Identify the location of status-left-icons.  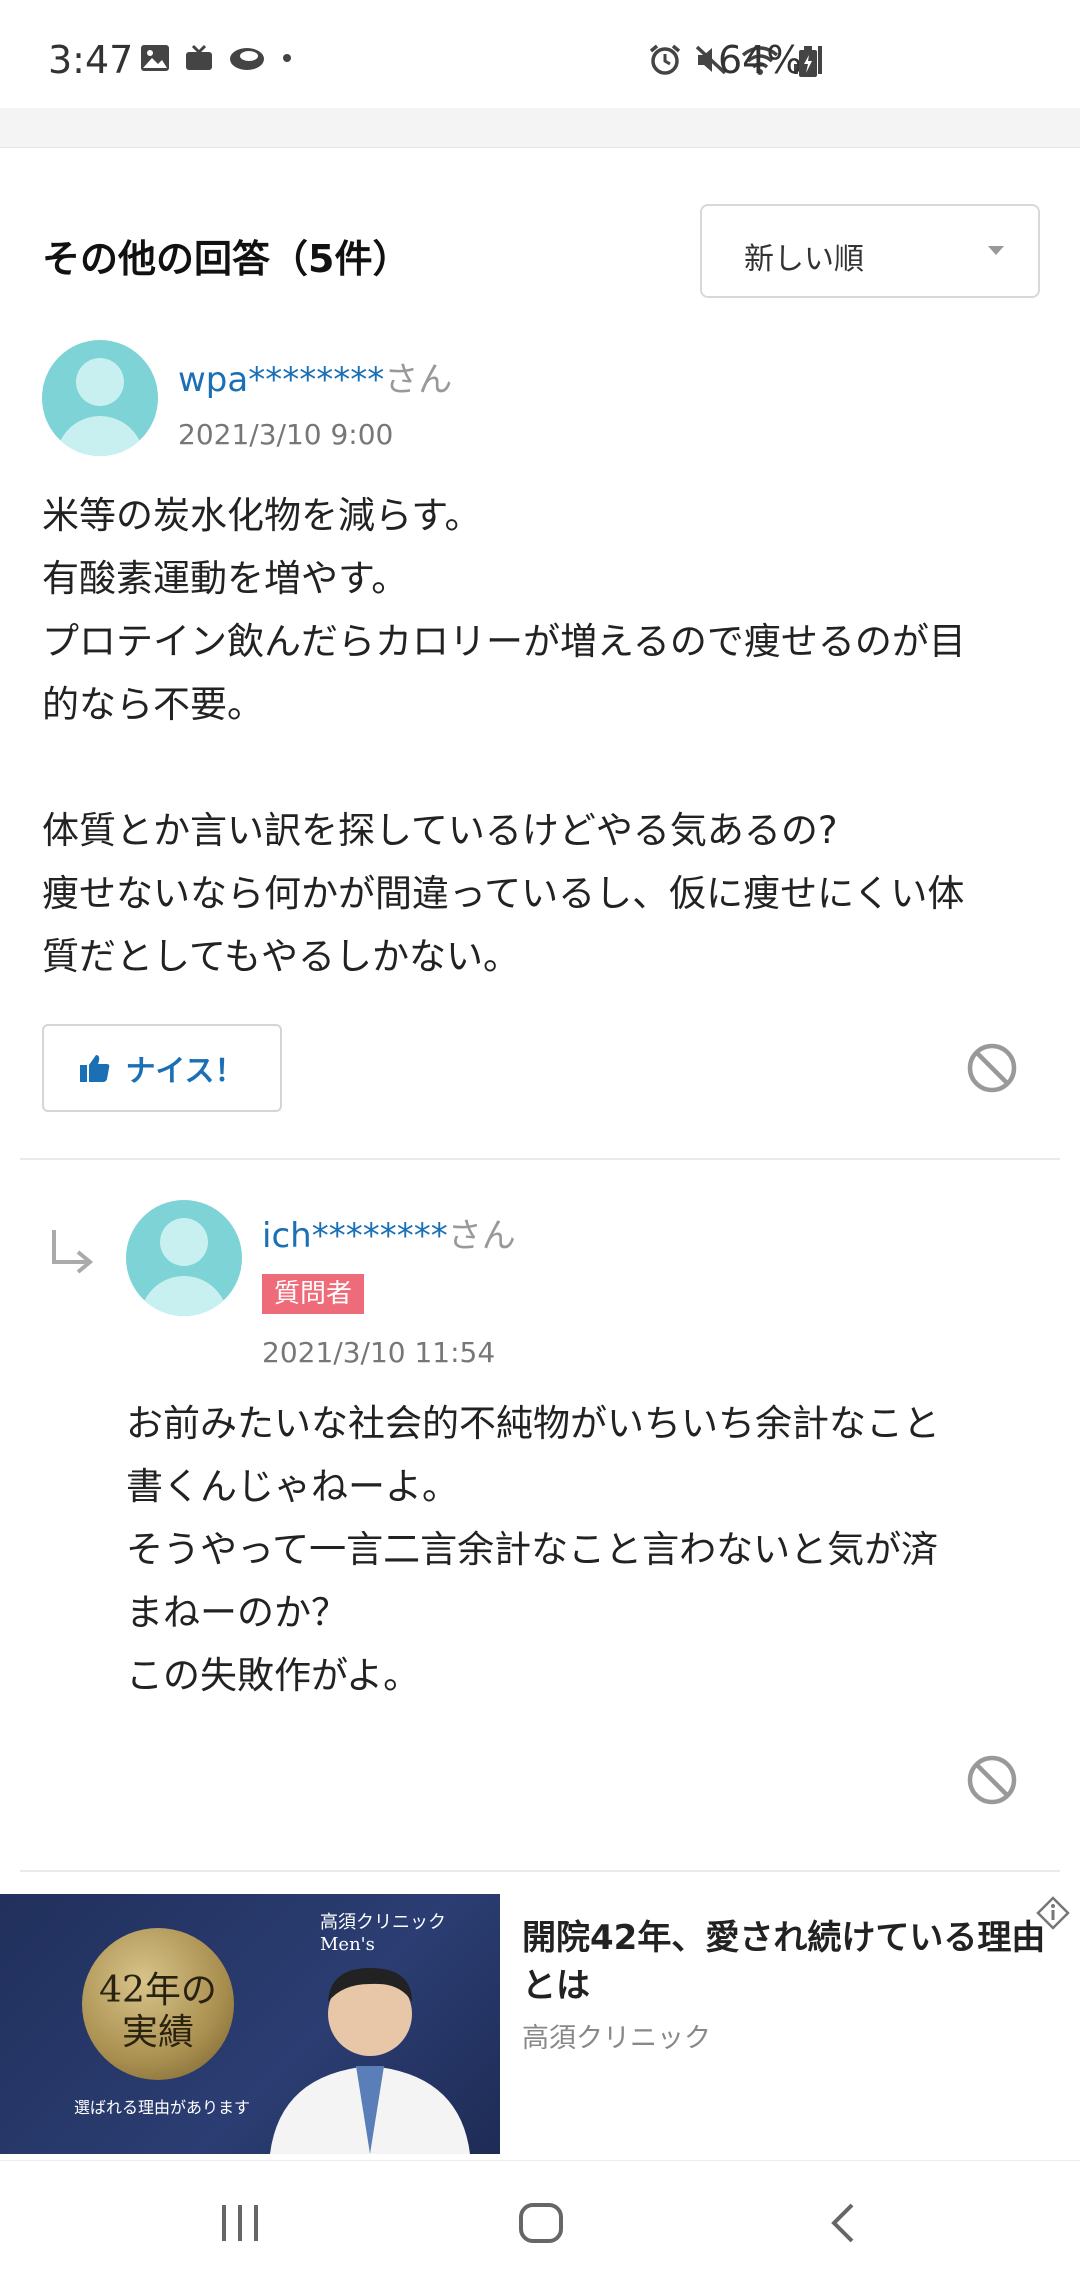
(217, 58).